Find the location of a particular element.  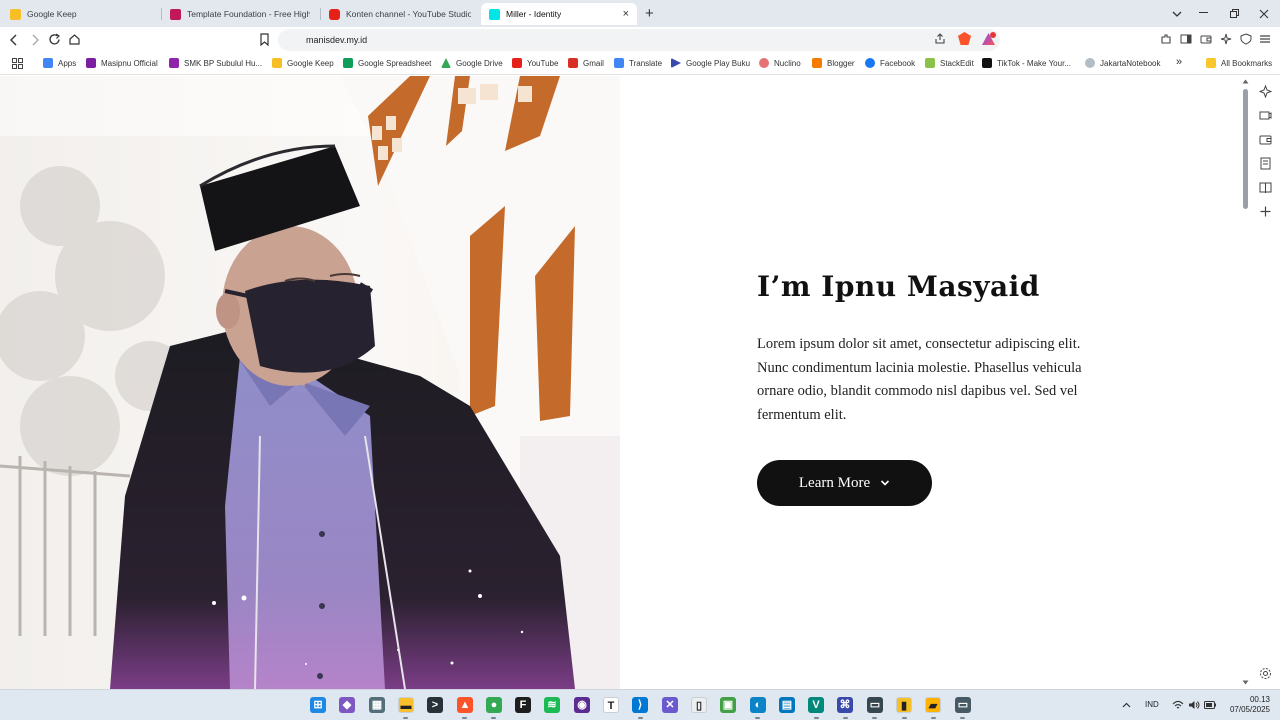

masipnu-icon is located at coordinates (91, 63).